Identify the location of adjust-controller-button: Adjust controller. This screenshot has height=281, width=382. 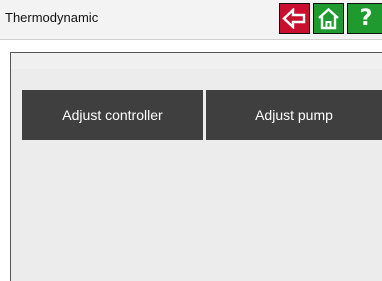
(112, 115).